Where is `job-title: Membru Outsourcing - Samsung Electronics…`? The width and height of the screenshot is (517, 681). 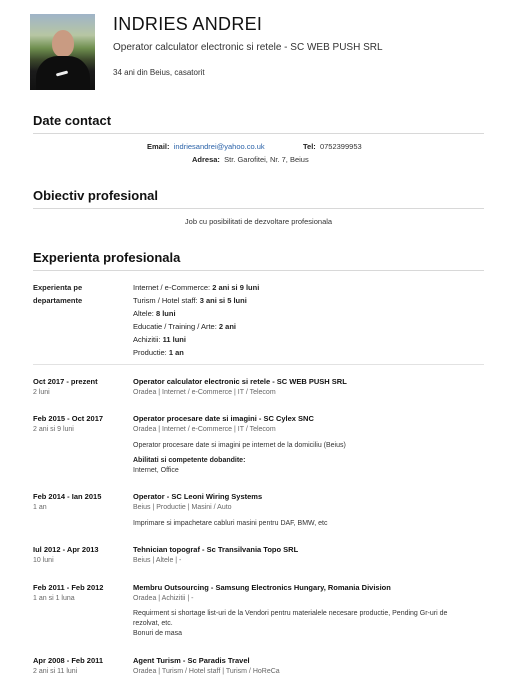
job-title: Membru Outsourcing - Samsung Electronics… is located at coordinates (262, 587).